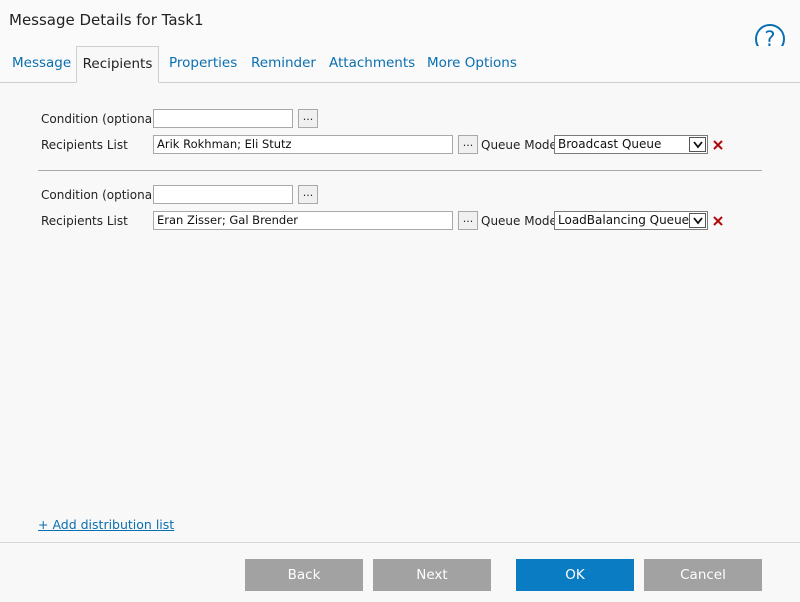  Describe the element at coordinates (624, 220) in the screenshot. I see `queue-mode-value: LoadBalancing Queue` at that location.